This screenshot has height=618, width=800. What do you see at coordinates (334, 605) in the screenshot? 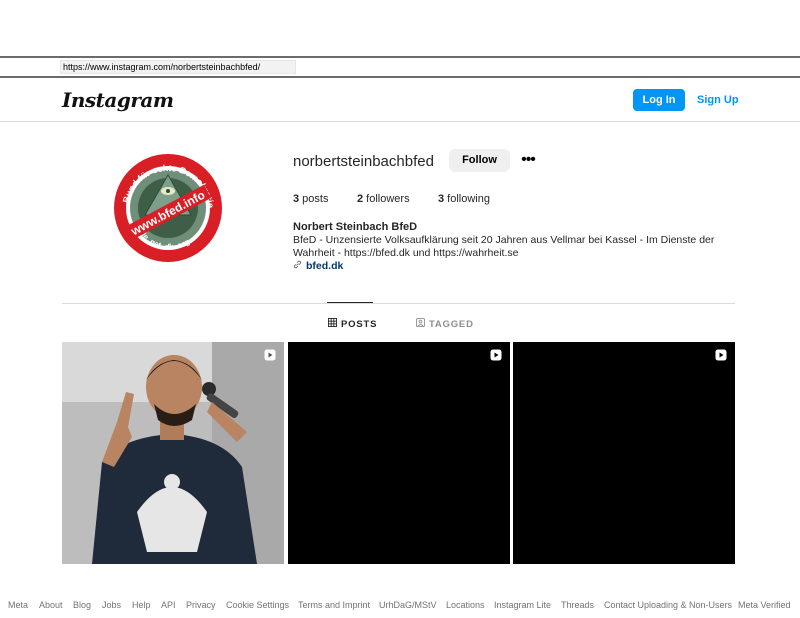
I see `footer-link-terms: Terms and Imprint` at bounding box center [334, 605].